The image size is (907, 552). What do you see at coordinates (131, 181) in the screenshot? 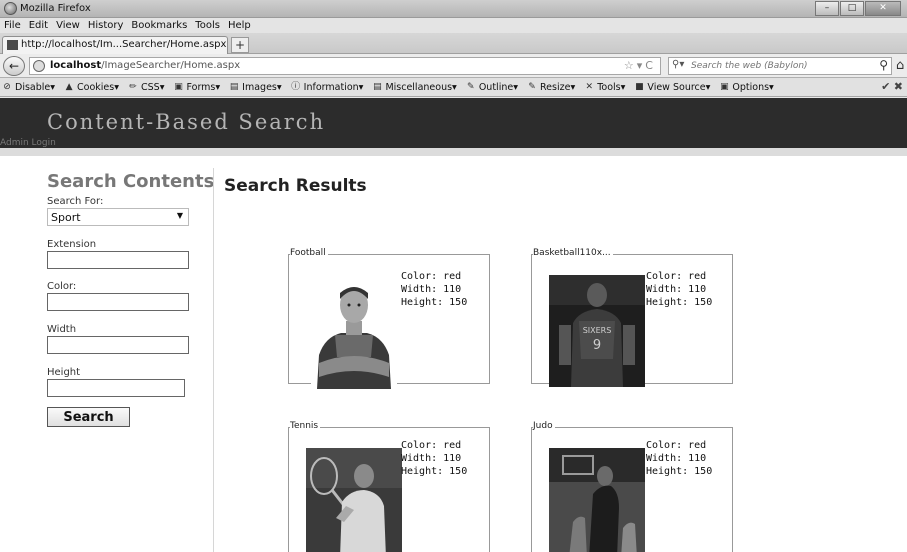
I see `sidebar-title: Search Contents` at bounding box center [131, 181].